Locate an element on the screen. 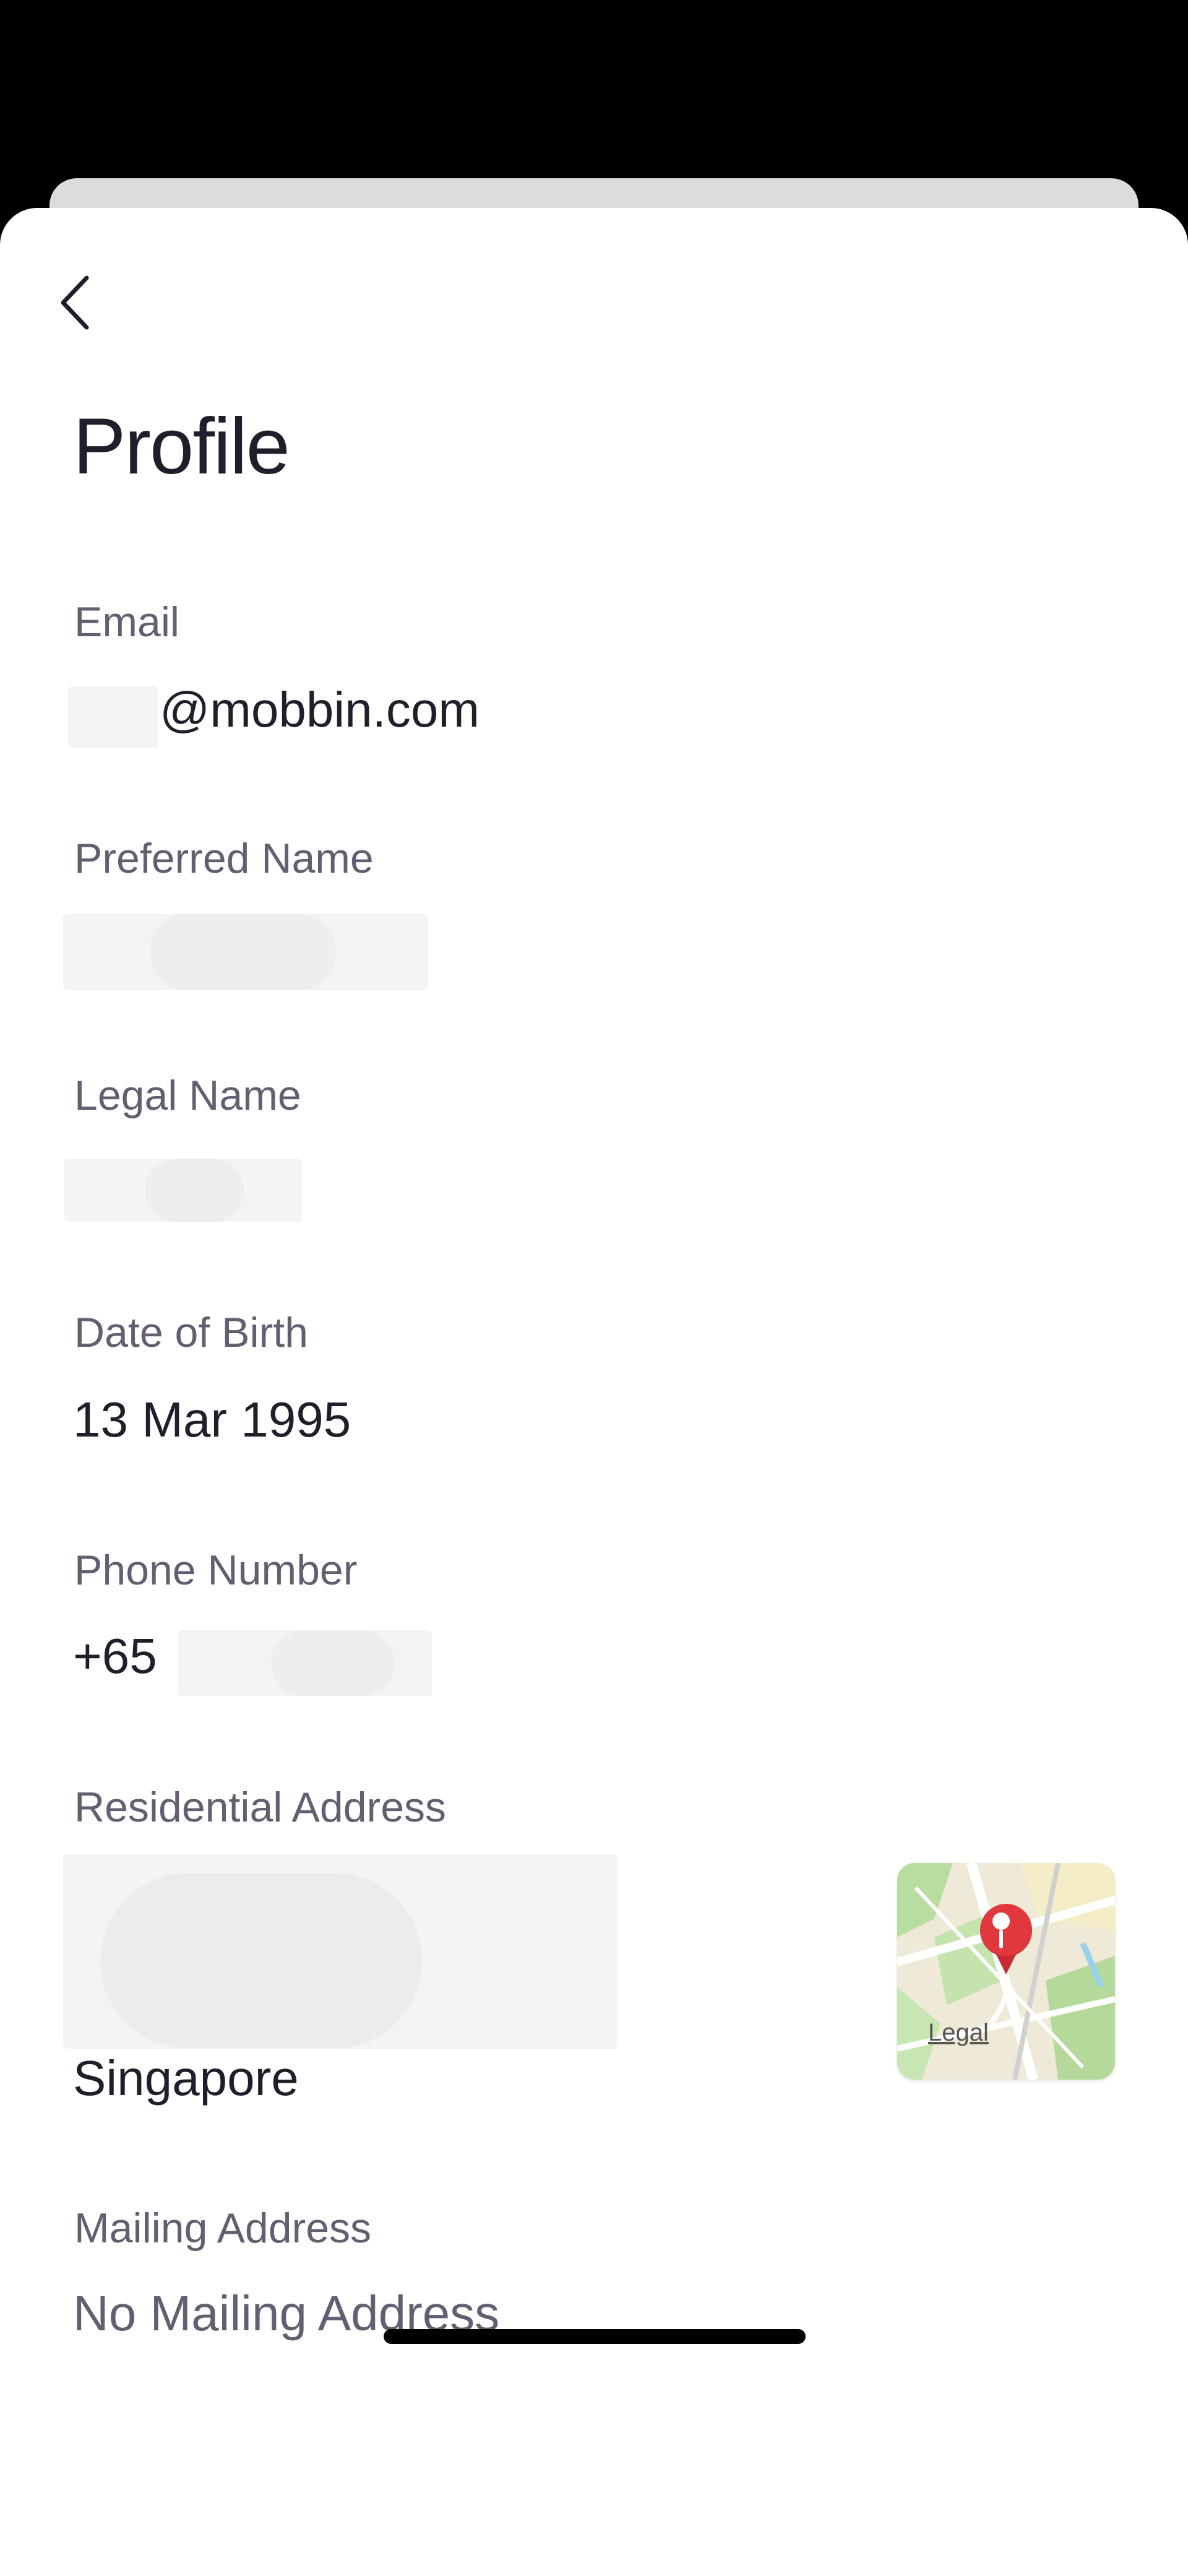  phone-redaction is located at coordinates (305, 1663).